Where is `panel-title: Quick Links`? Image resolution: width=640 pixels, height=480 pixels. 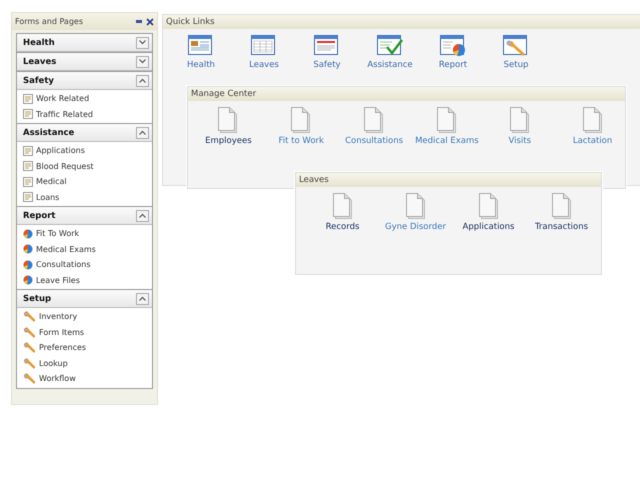 panel-title: Quick Links is located at coordinates (190, 22).